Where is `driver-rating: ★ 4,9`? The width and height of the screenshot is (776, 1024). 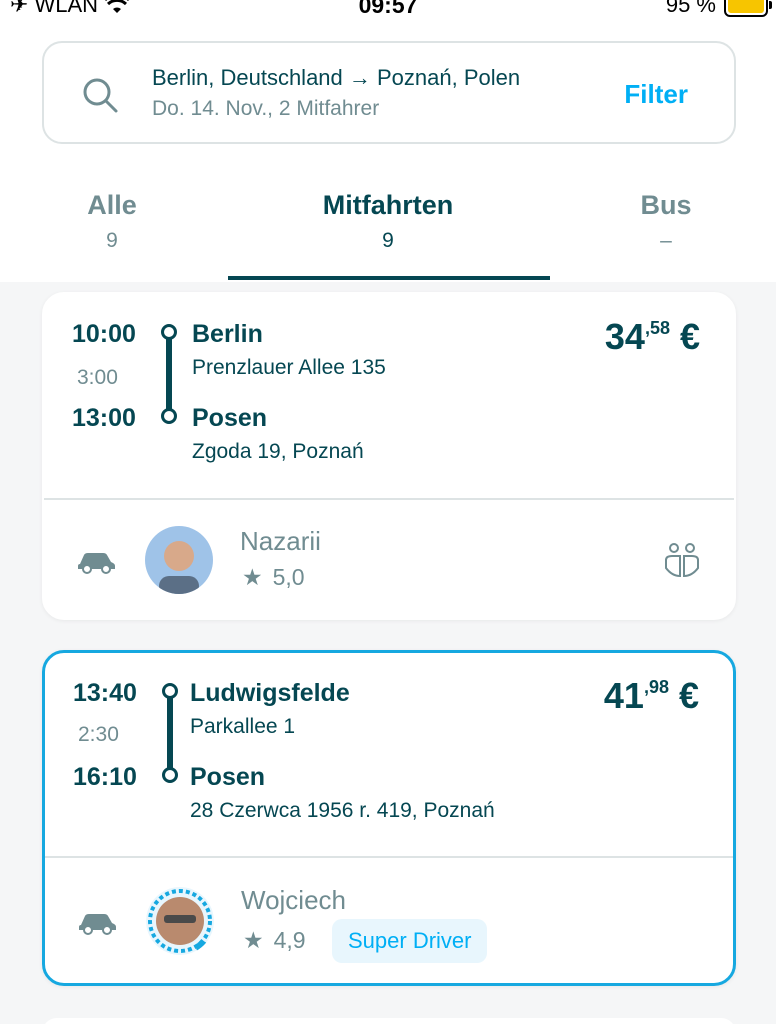
driver-rating: ★ 4,9 is located at coordinates (274, 940).